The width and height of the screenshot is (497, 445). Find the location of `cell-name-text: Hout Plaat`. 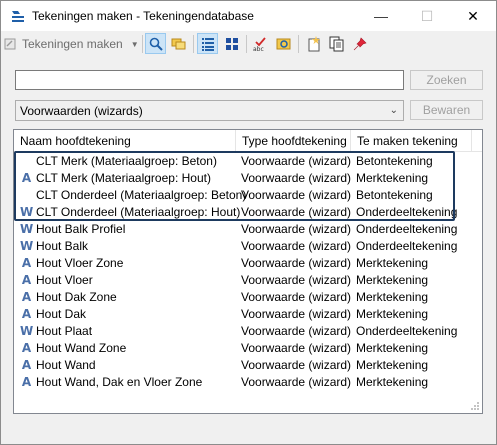

cell-name-text: Hout Plaat is located at coordinates (64, 331).